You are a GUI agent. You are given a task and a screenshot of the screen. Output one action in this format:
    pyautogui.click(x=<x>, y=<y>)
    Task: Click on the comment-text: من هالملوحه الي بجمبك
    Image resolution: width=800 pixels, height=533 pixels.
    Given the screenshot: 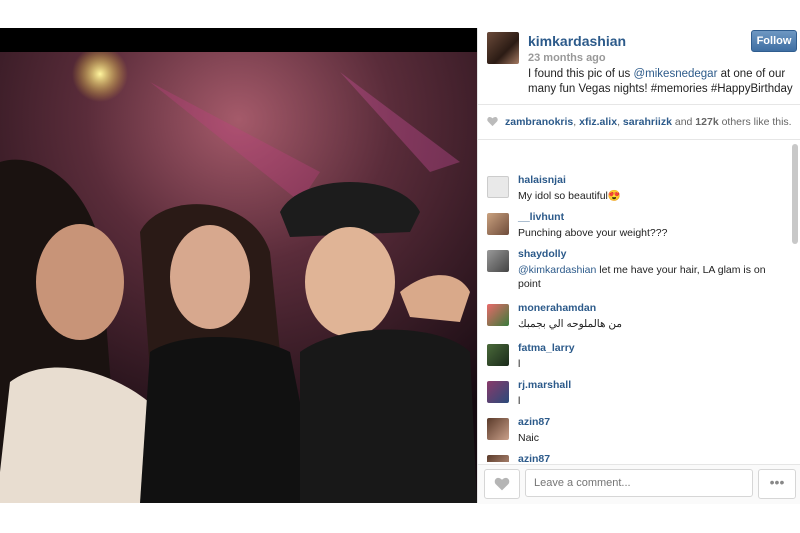 What is the action you would take?
    pyautogui.click(x=570, y=324)
    